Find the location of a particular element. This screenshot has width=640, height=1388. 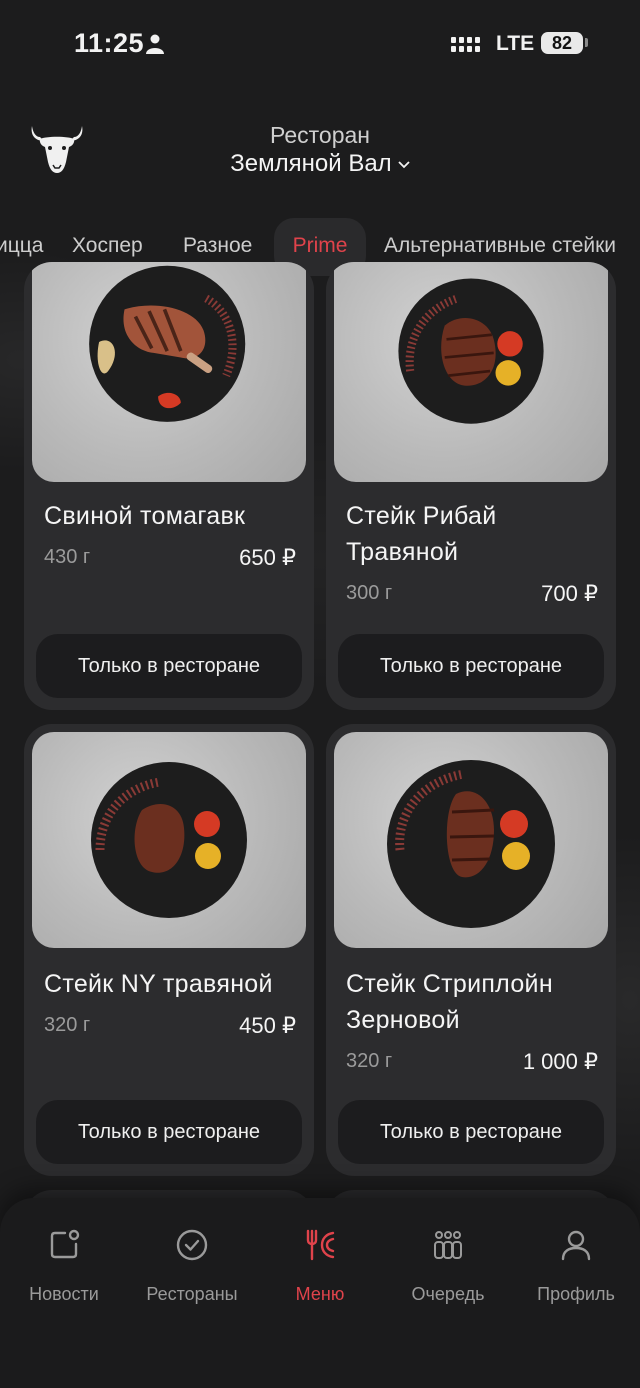

person-icon is located at coordinates (155, 44).